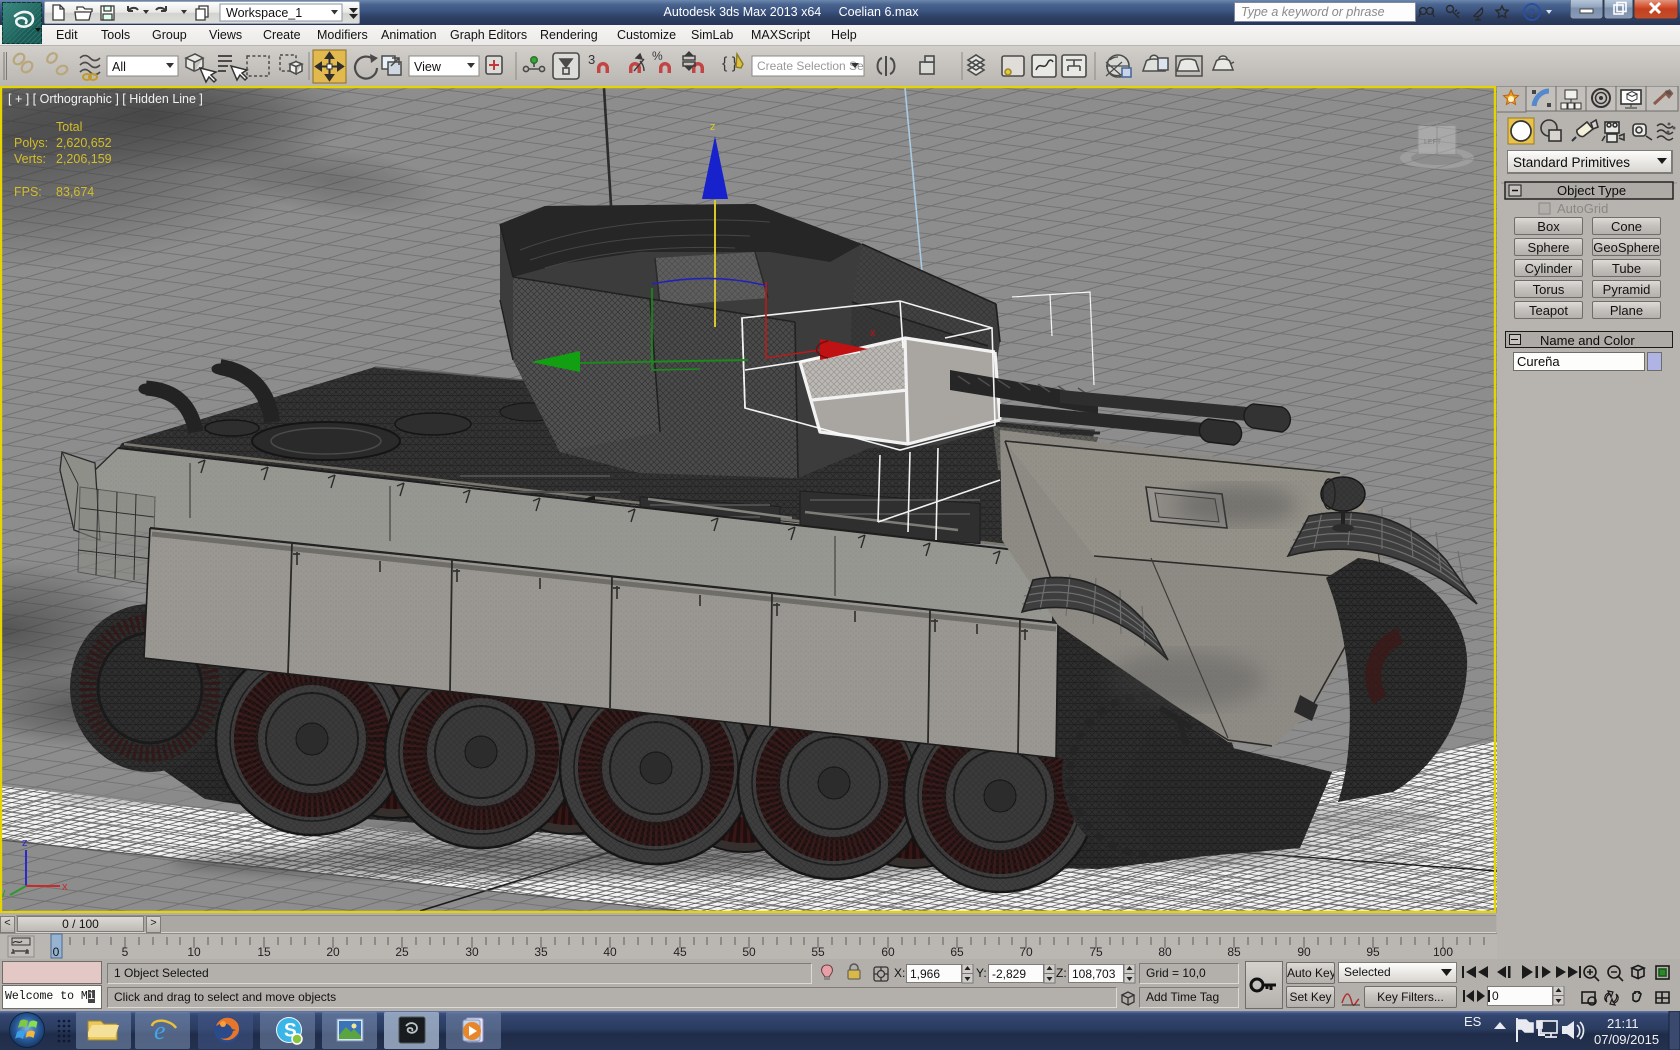 The height and width of the screenshot is (1050, 1680). What do you see at coordinates (264, 952) in the screenshot?
I see `svg-text: 15` at bounding box center [264, 952].